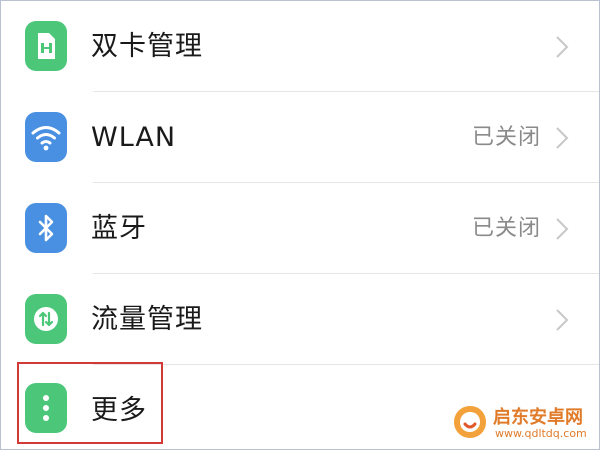 Image resolution: width=600 pixels, height=450 pixels. I want to click on settings-item-label: WLAN, so click(134, 137).